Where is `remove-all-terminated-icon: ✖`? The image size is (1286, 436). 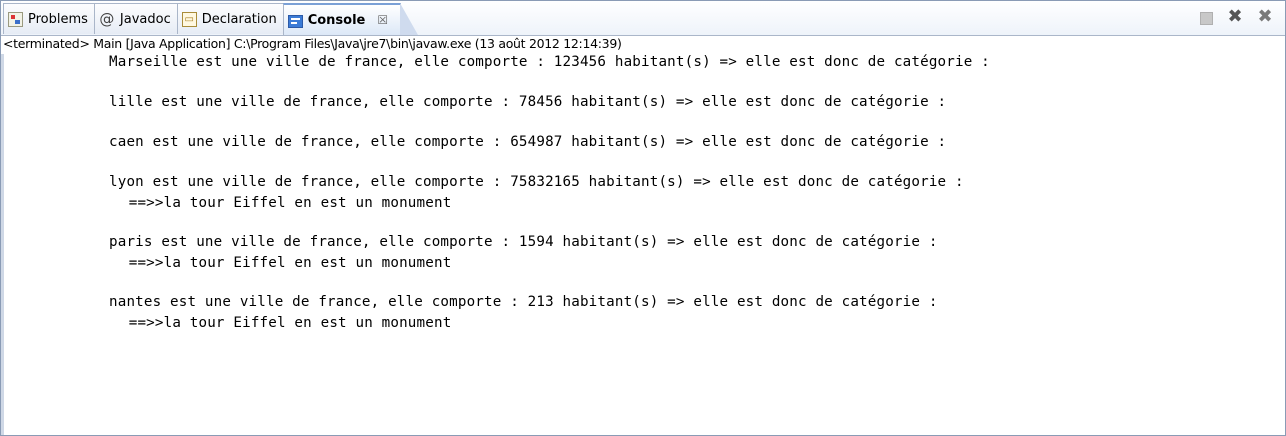 remove-all-terminated-icon: ✖ is located at coordinates (1265, 17).